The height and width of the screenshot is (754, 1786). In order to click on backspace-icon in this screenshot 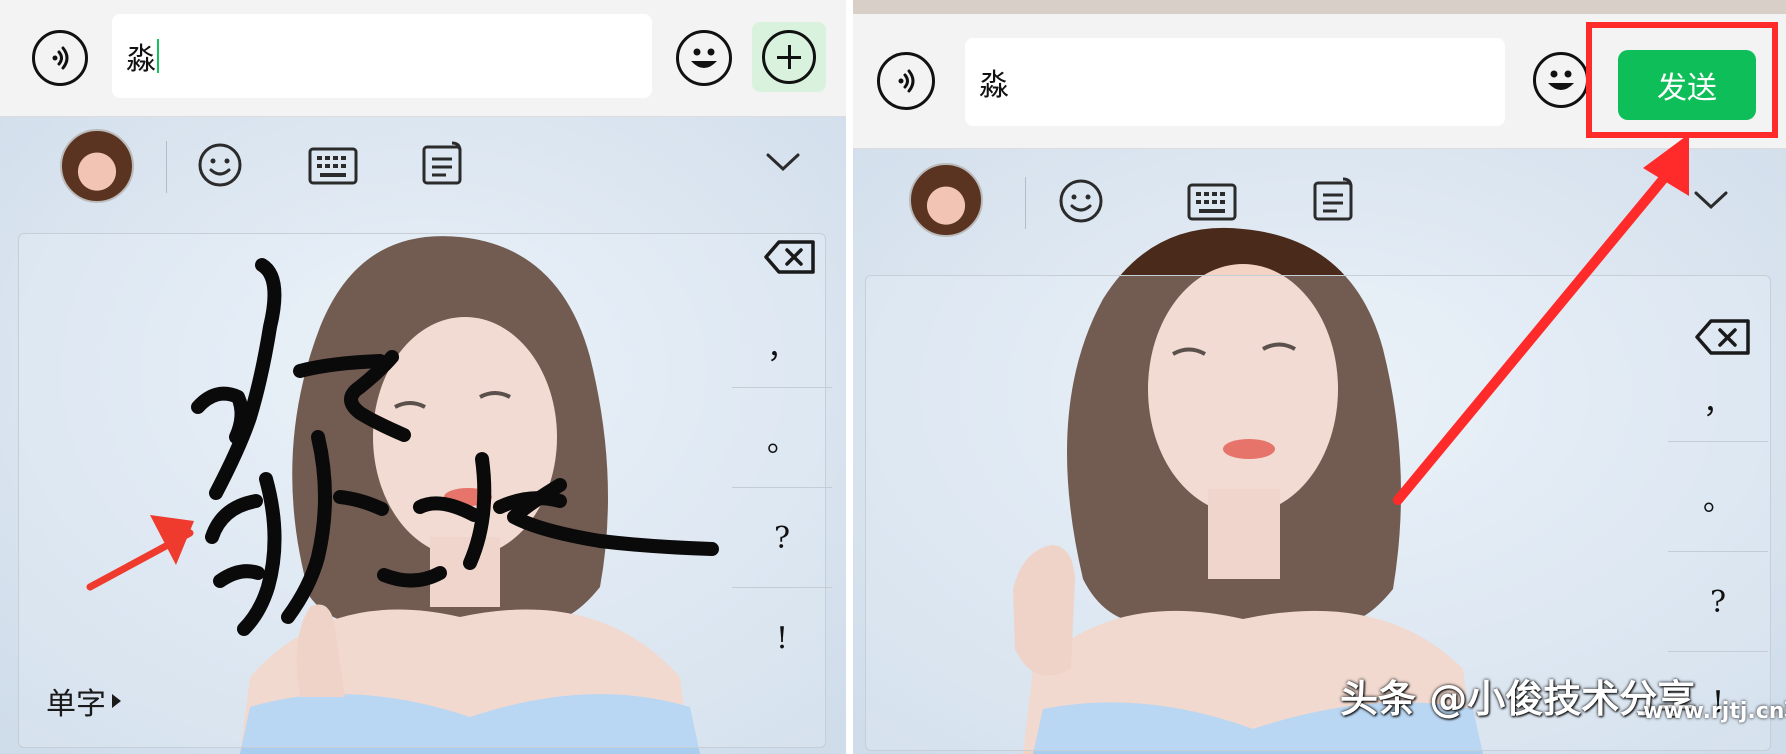, I will do `click(789, 257)`.